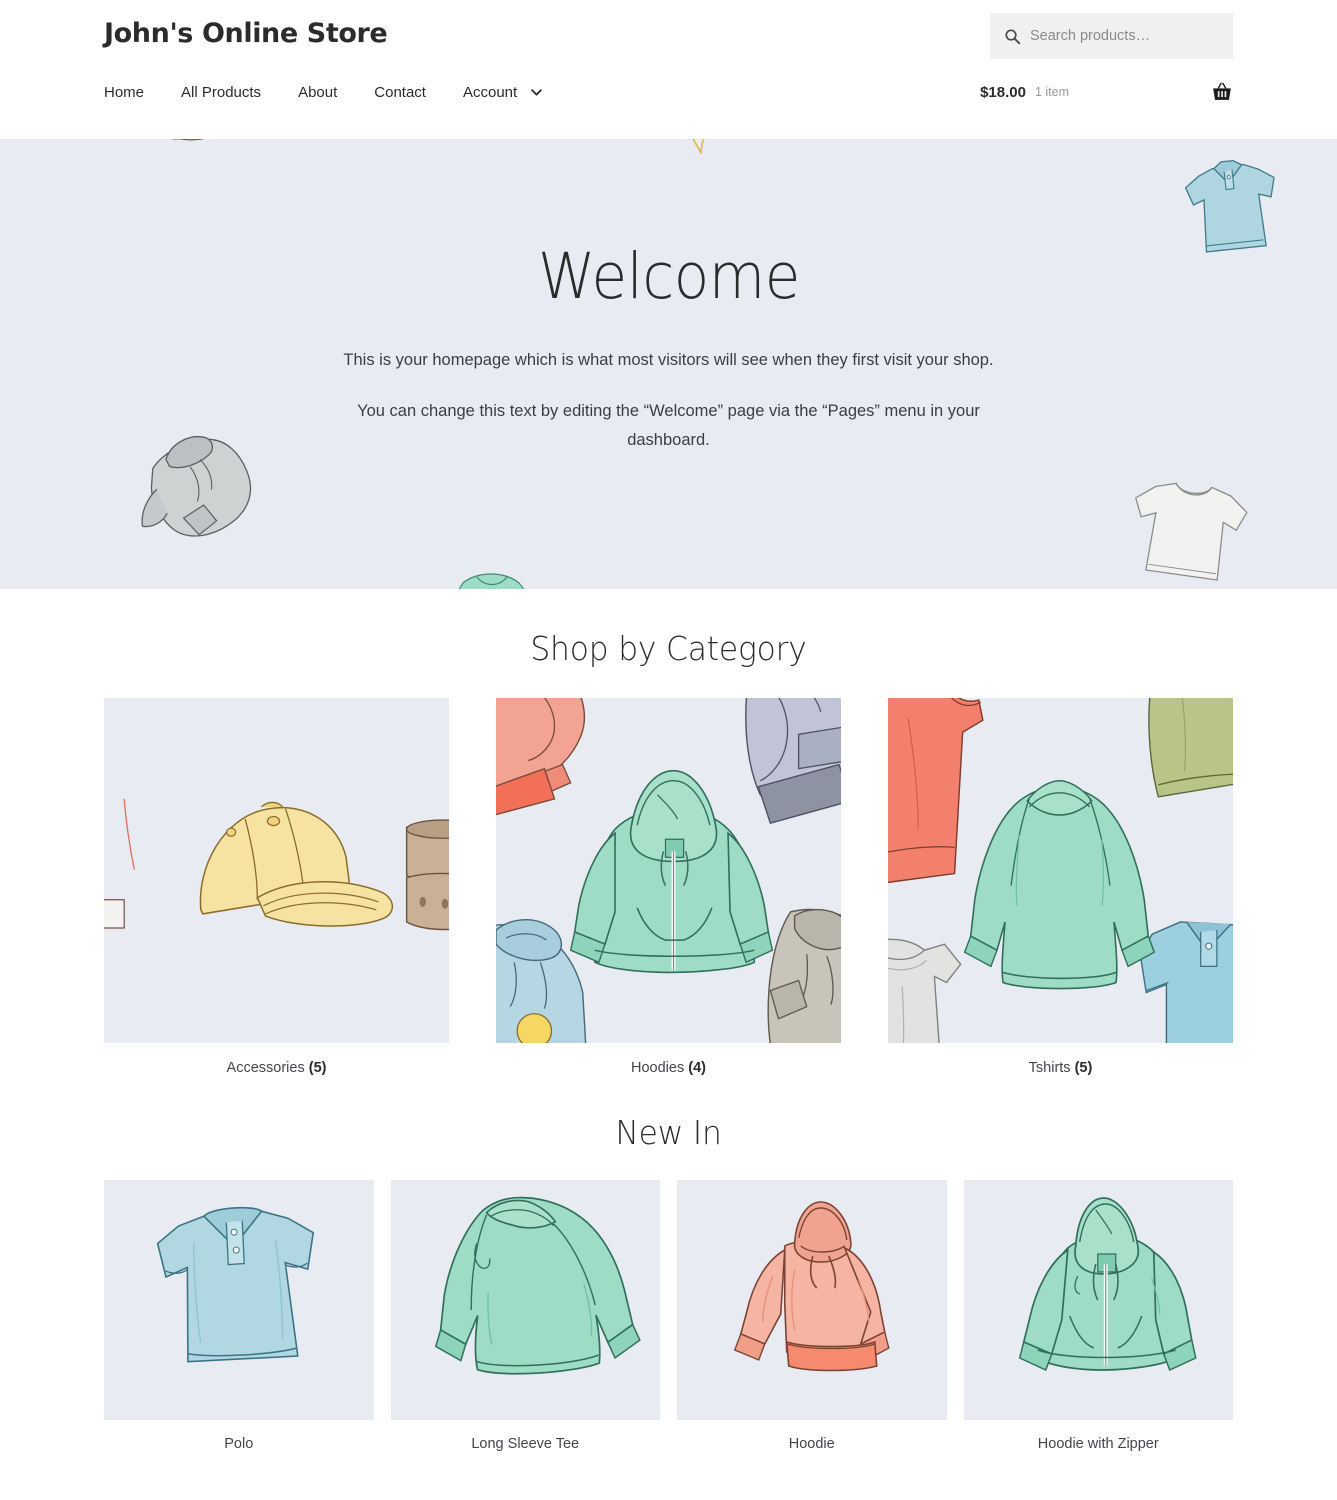 The image size is (1337, 1500). I want to click on product-card-long-sleeve-tee: Long Sleeve Tee, so click(525, 1316).